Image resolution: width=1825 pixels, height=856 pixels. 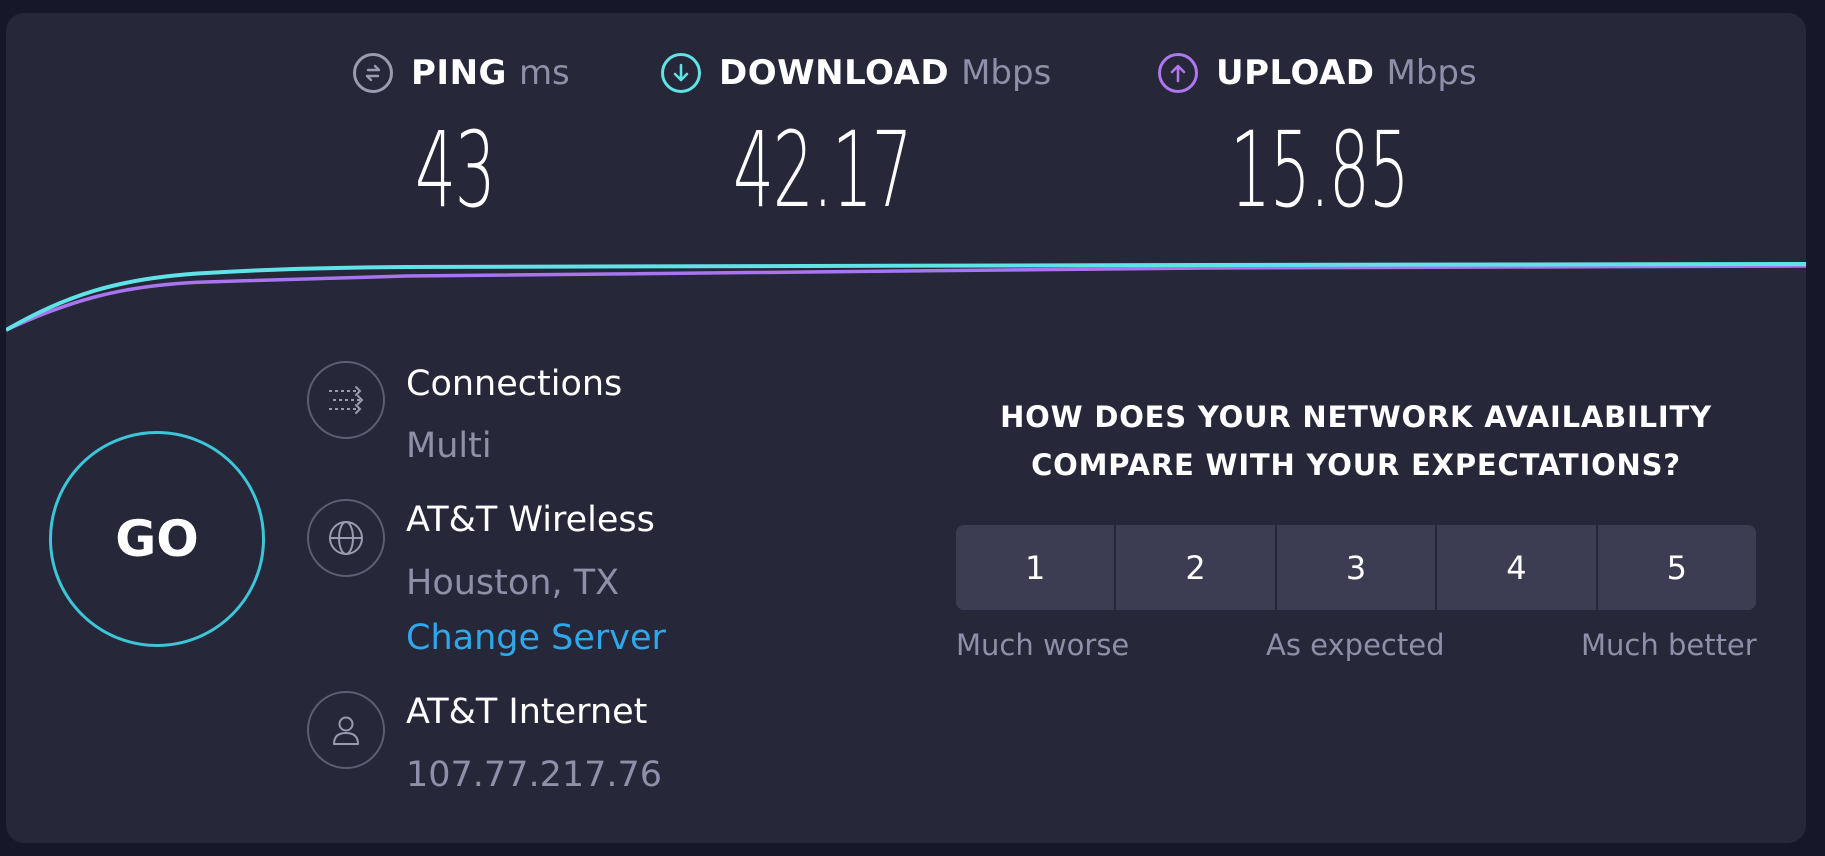 I want to click on ping-unit: ms, so click(x=544, y=73).